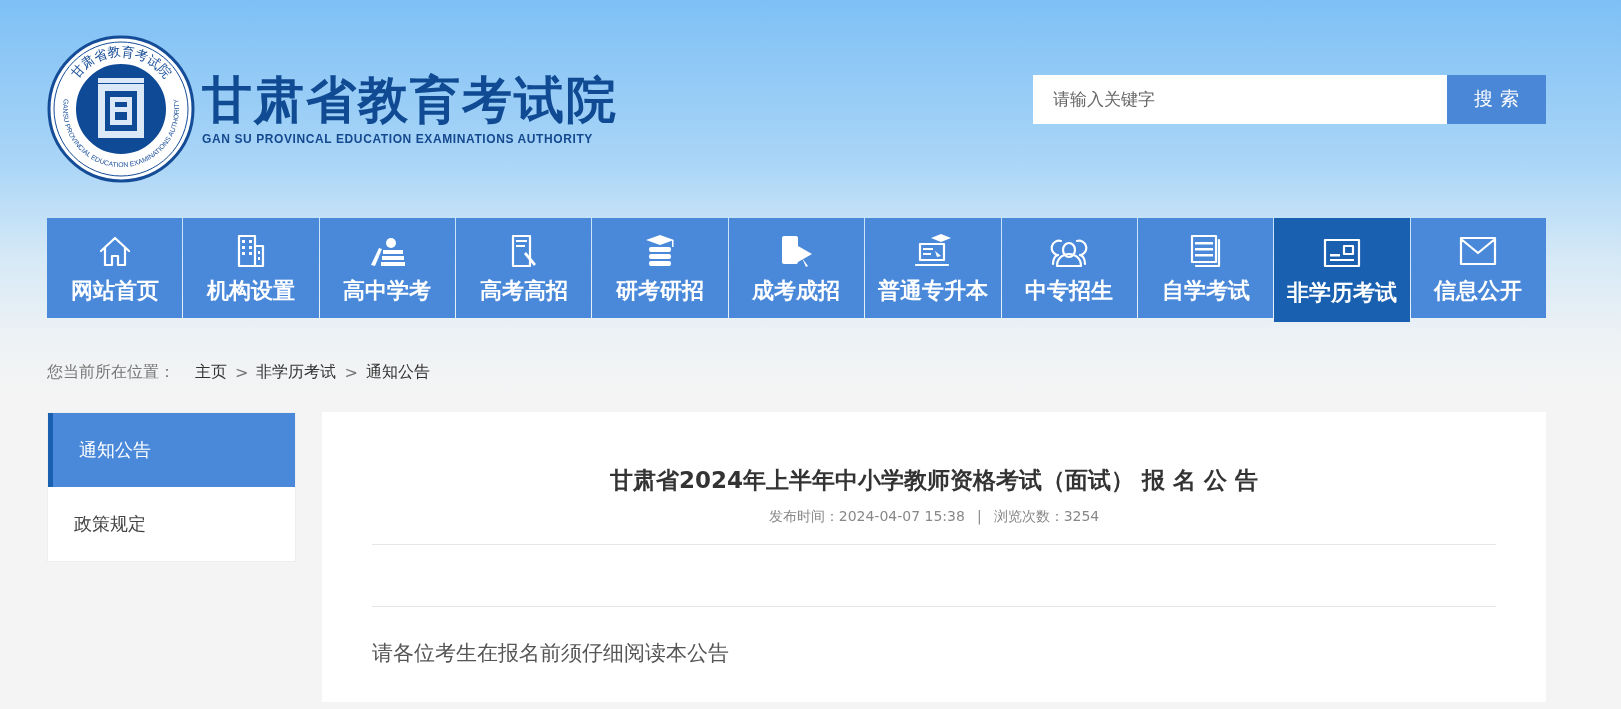  What do you see at coordinates (115, 268) in the screenshot?
I see `nav-tab: 网站首页` at bounding box center [115, 268].